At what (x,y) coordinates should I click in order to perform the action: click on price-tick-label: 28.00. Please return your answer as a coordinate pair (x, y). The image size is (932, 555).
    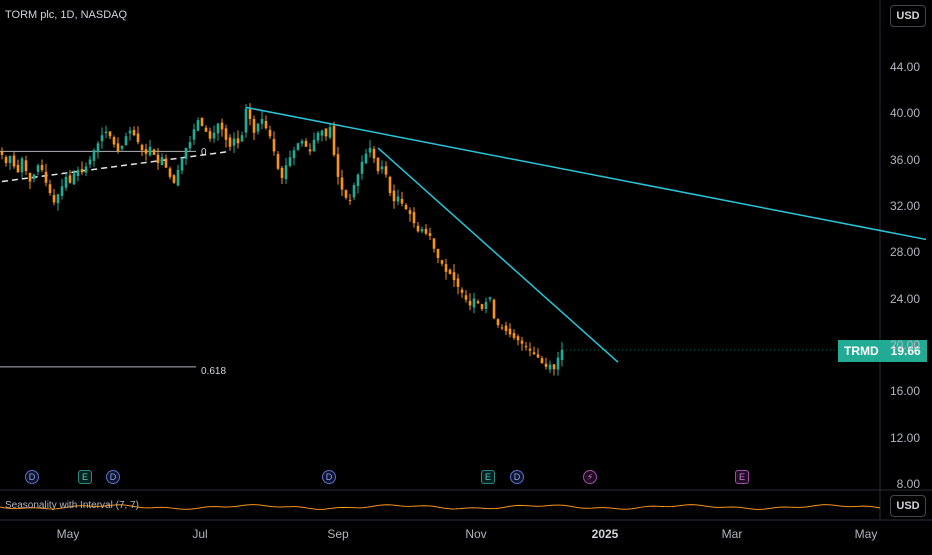
    Looking at the image, I should click on (904, 252).